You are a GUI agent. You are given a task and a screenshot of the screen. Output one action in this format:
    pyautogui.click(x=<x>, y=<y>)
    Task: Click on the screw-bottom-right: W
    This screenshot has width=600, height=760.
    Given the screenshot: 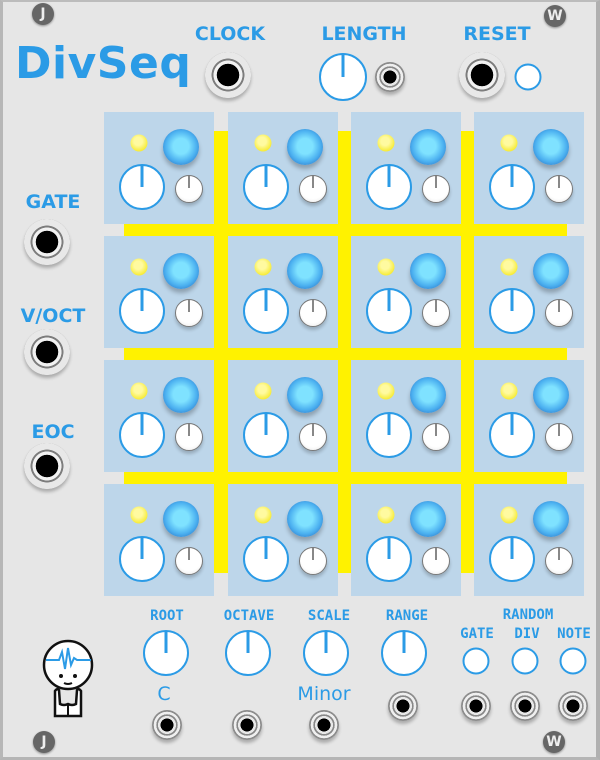 What is the action you would take?
    pyautogui.click(x=554, y=742)
    